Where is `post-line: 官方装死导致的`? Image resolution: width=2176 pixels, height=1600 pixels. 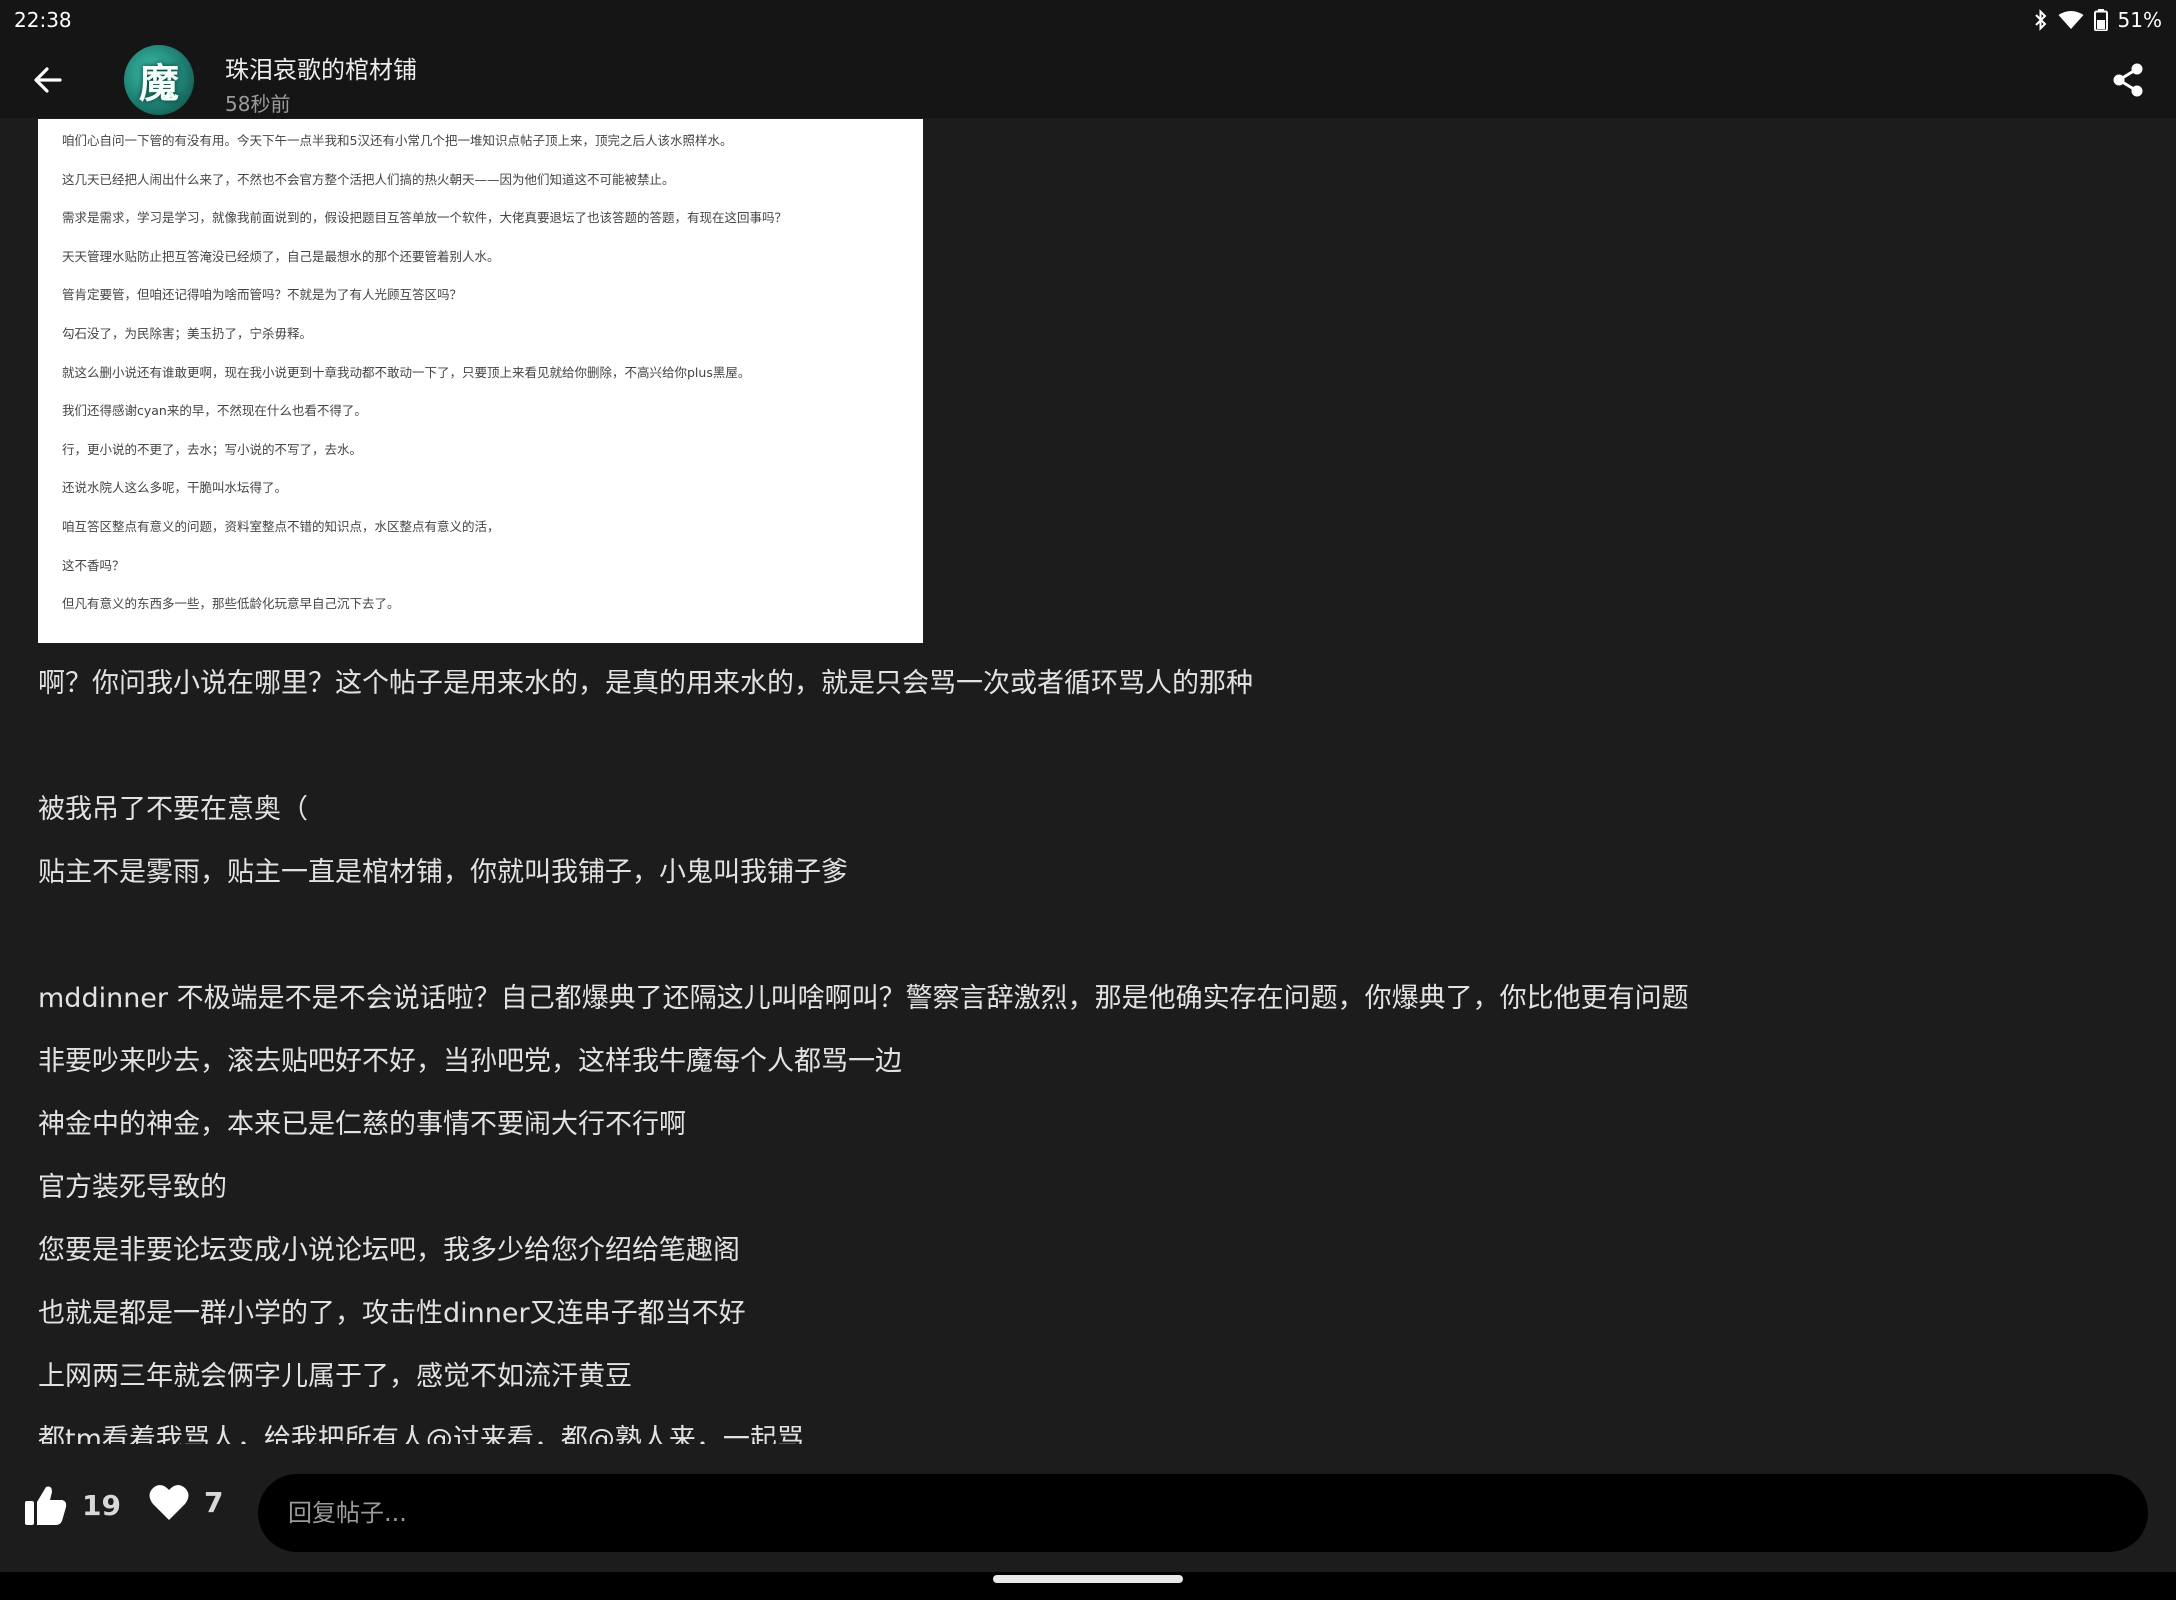
post-line: 官方装死导致的 is located at coordinates (132, 1187).